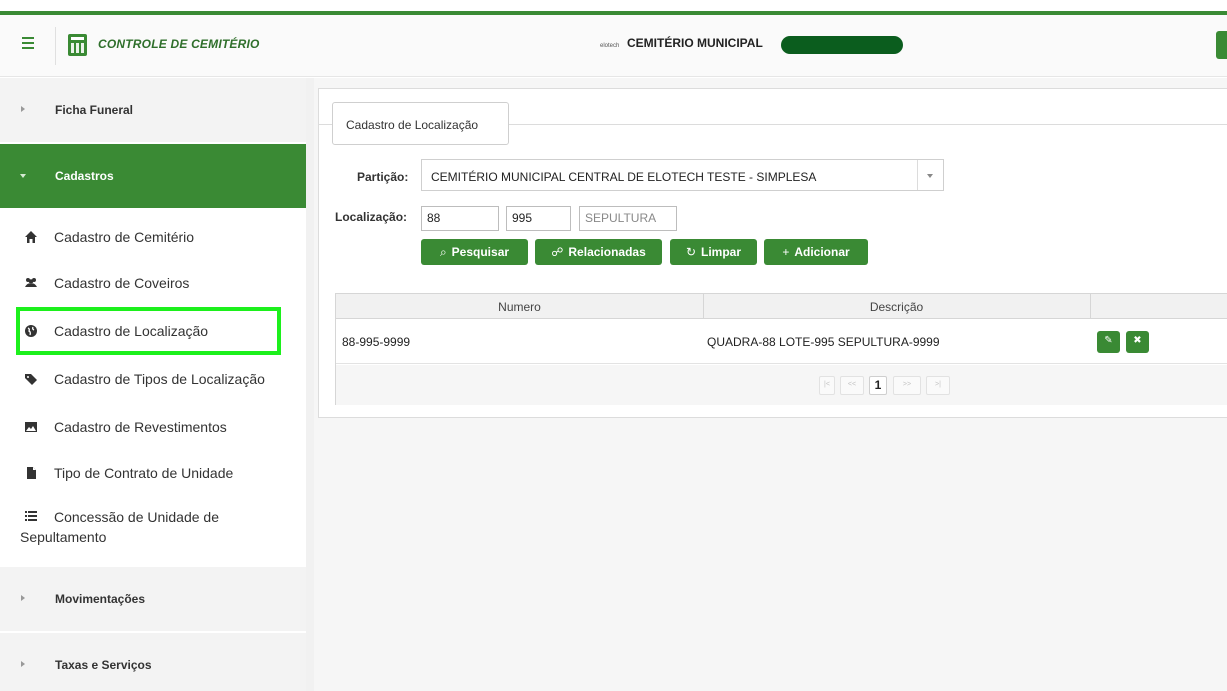 This screenshot has height=691, width=1227. I want to click on quadra-input: 88, so click(460, 218).